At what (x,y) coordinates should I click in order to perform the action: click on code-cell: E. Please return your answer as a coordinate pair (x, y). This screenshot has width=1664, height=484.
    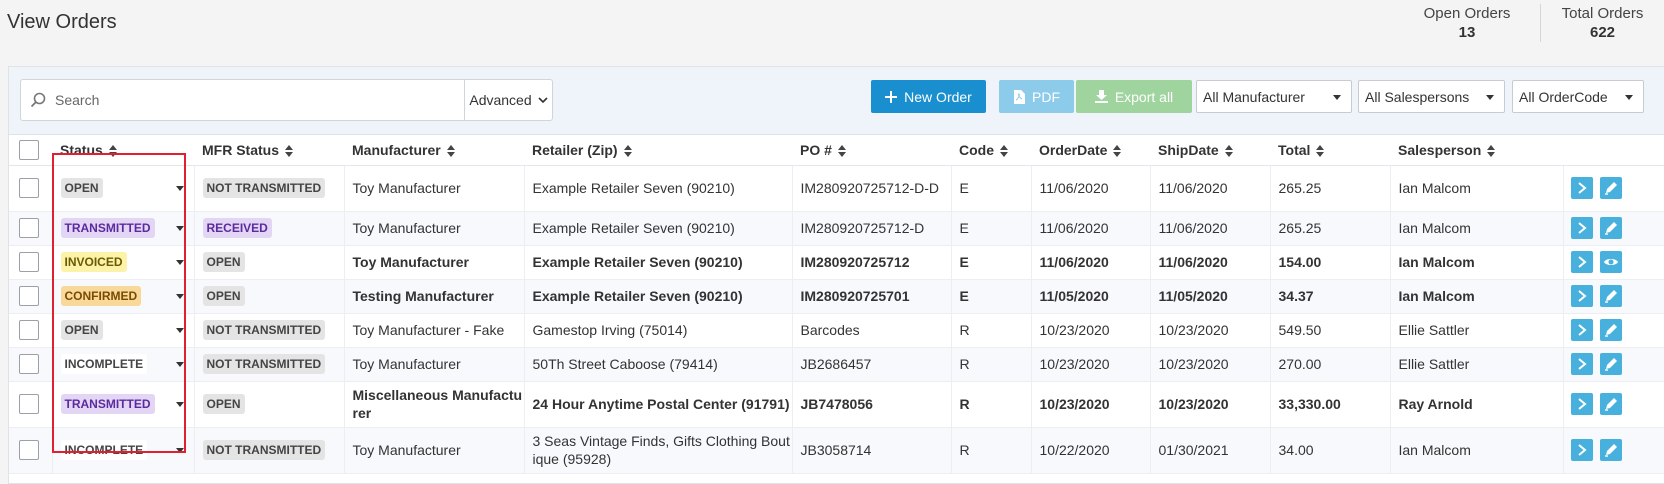
    Looking at the image, I should click on (991, 296).